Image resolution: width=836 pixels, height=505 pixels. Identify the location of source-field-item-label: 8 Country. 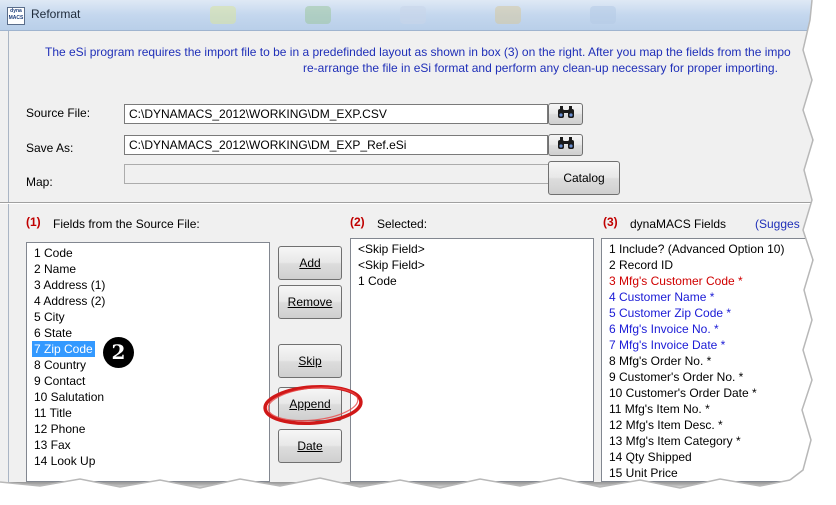
(60, 365).